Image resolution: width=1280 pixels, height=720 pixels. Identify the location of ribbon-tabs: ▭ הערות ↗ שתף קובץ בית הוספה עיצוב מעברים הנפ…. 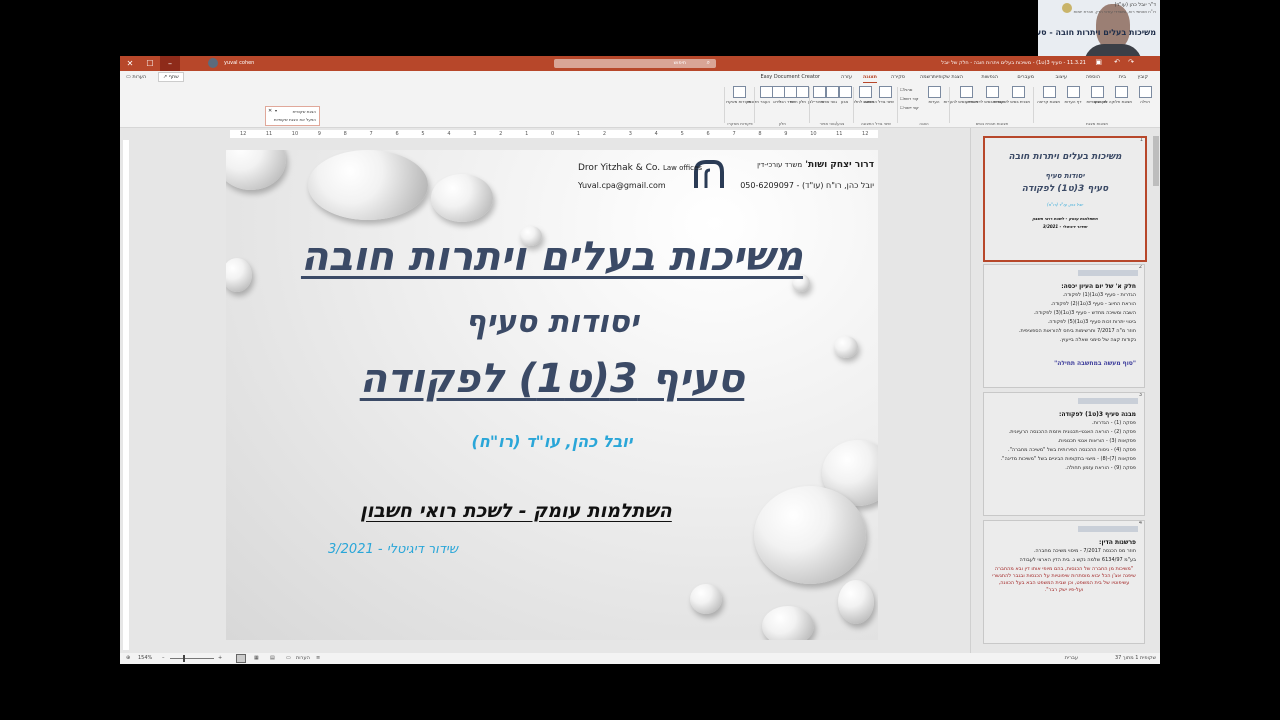
(640, 77).